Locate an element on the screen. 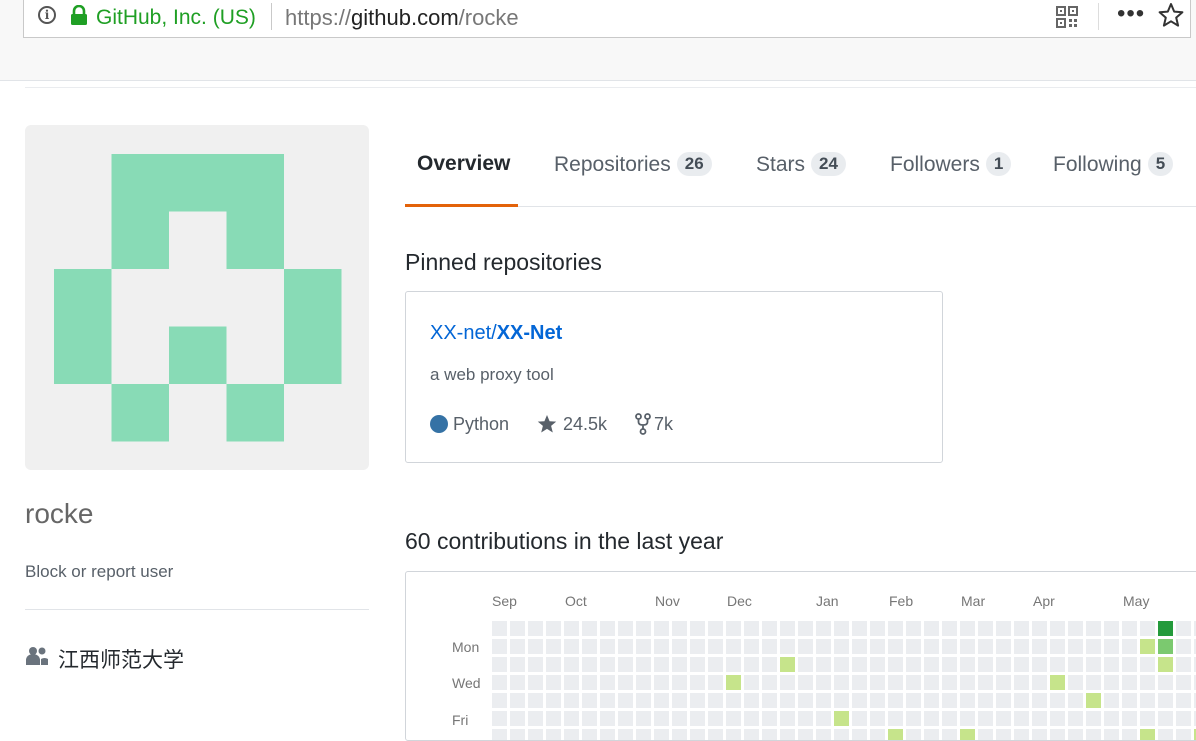  avatar is located at coordinates (197, 297).